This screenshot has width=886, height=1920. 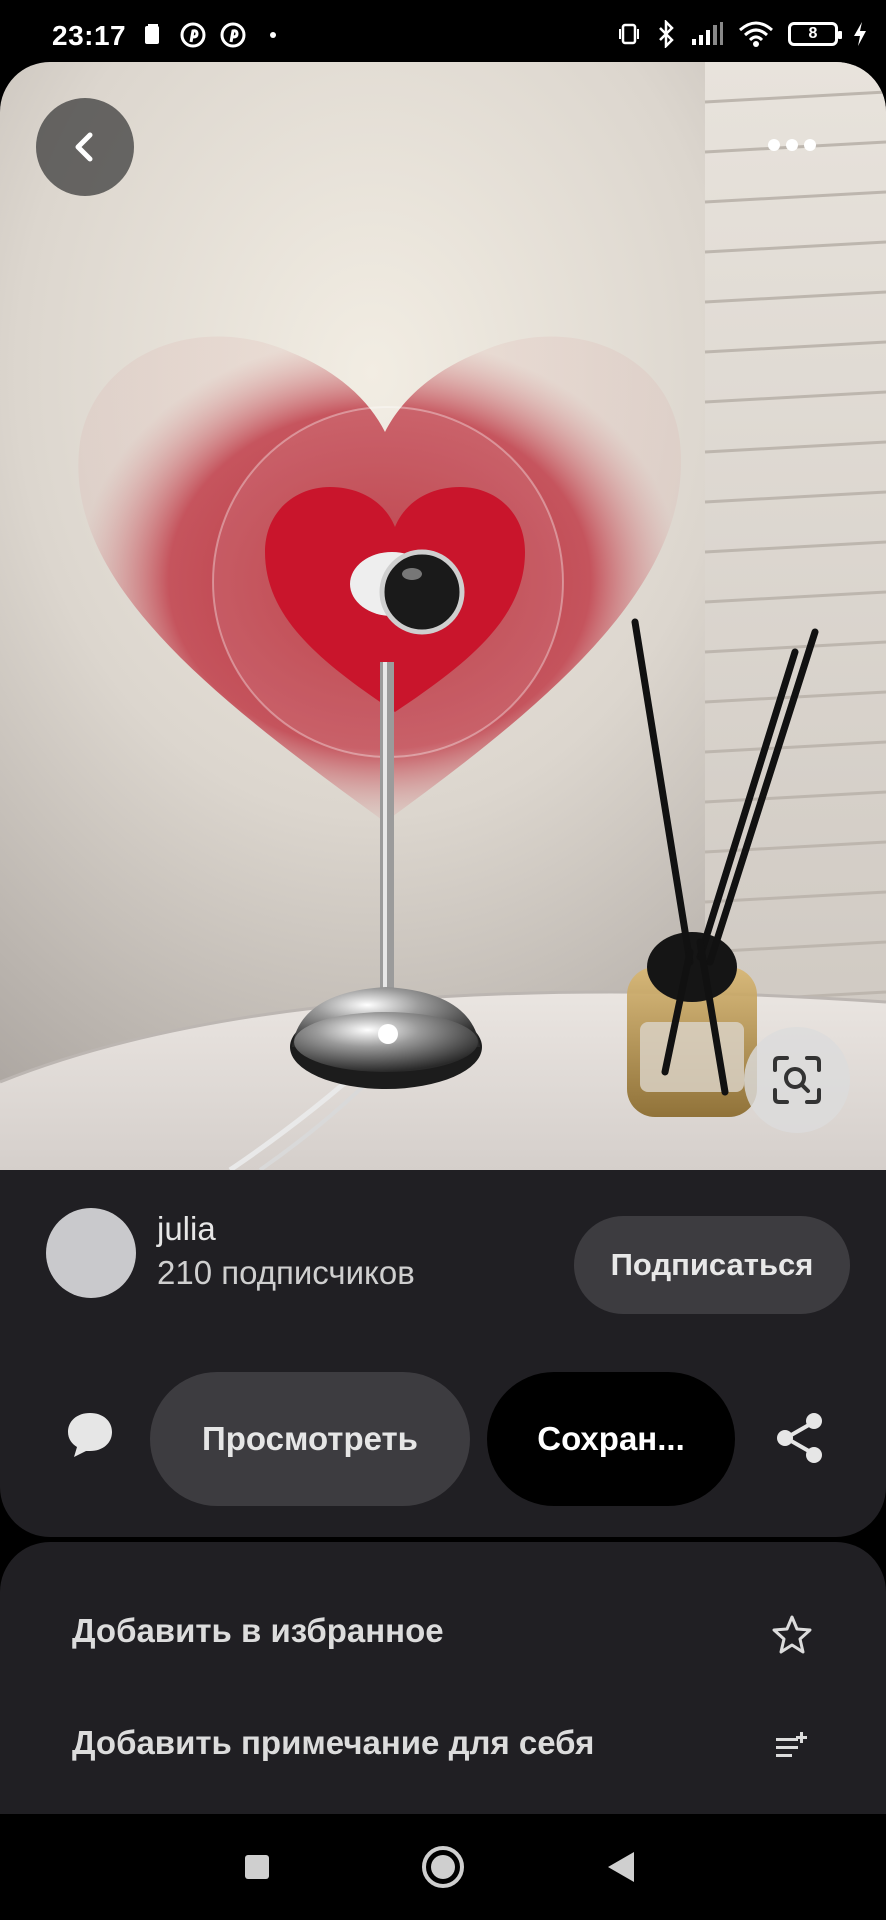 I want to click on back-arrow-icon, so click(x=84, y=147).